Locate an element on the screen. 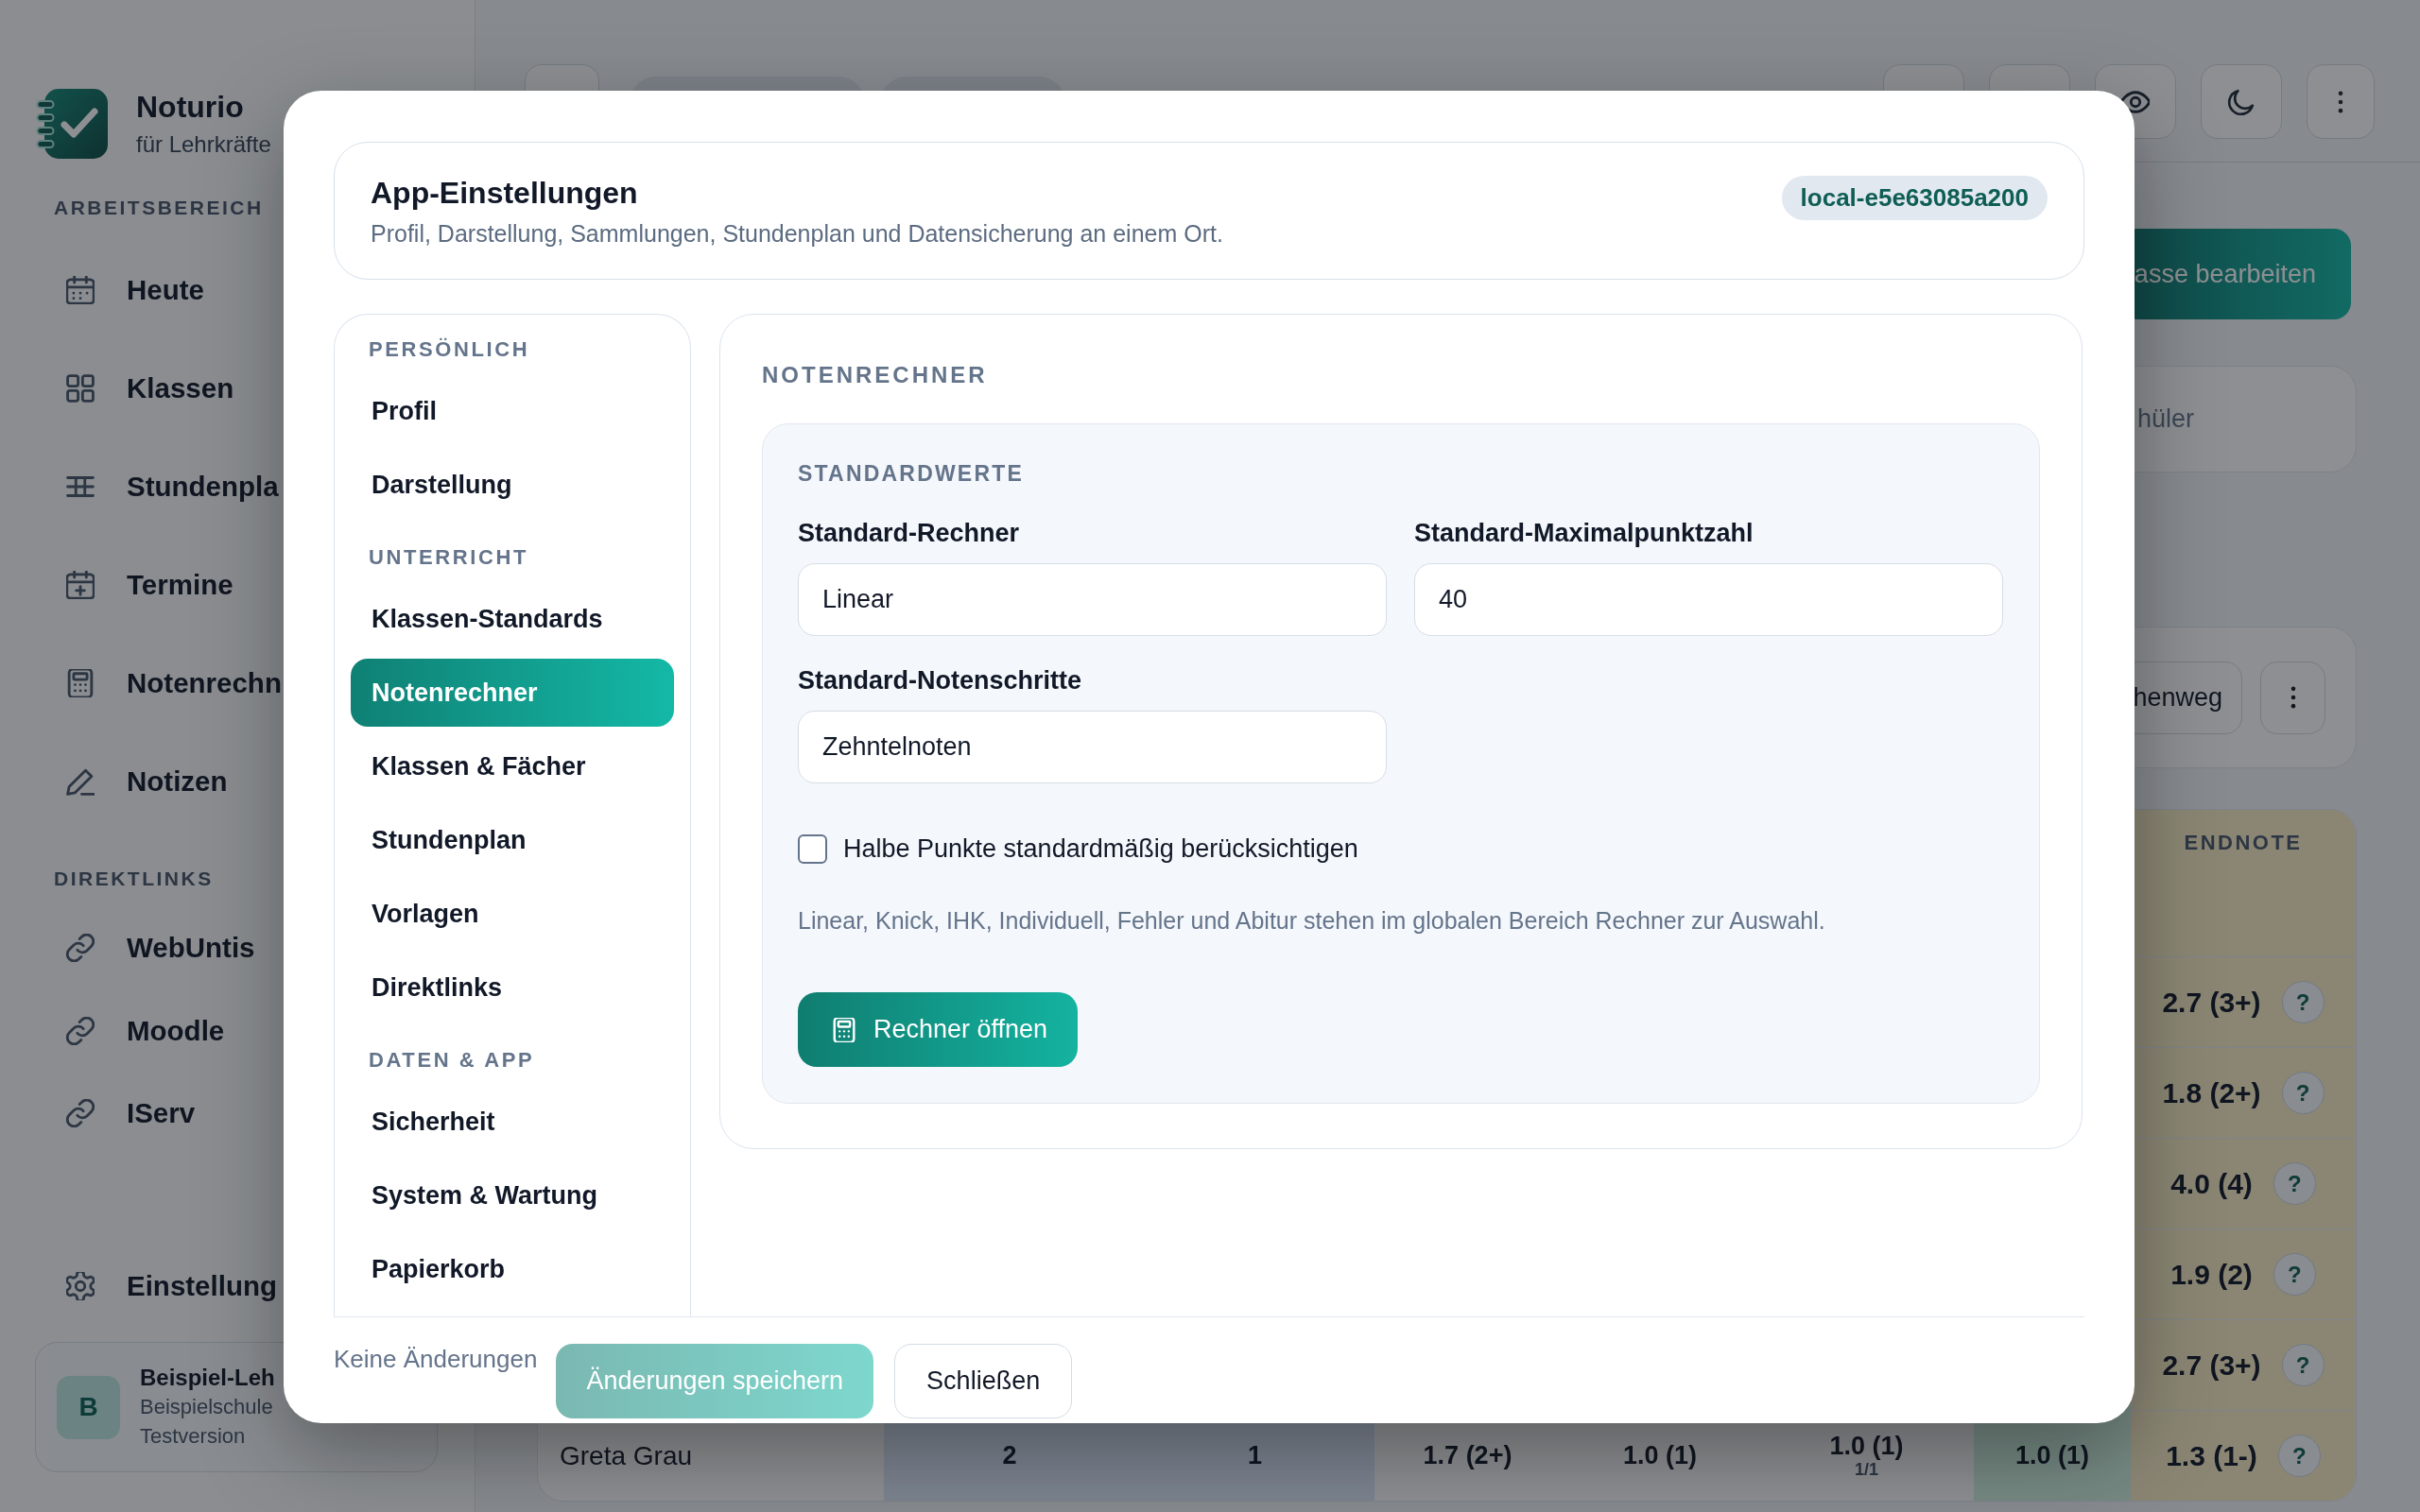  section-heading: DIREKTLINKS is located at coordinates (134, 879).